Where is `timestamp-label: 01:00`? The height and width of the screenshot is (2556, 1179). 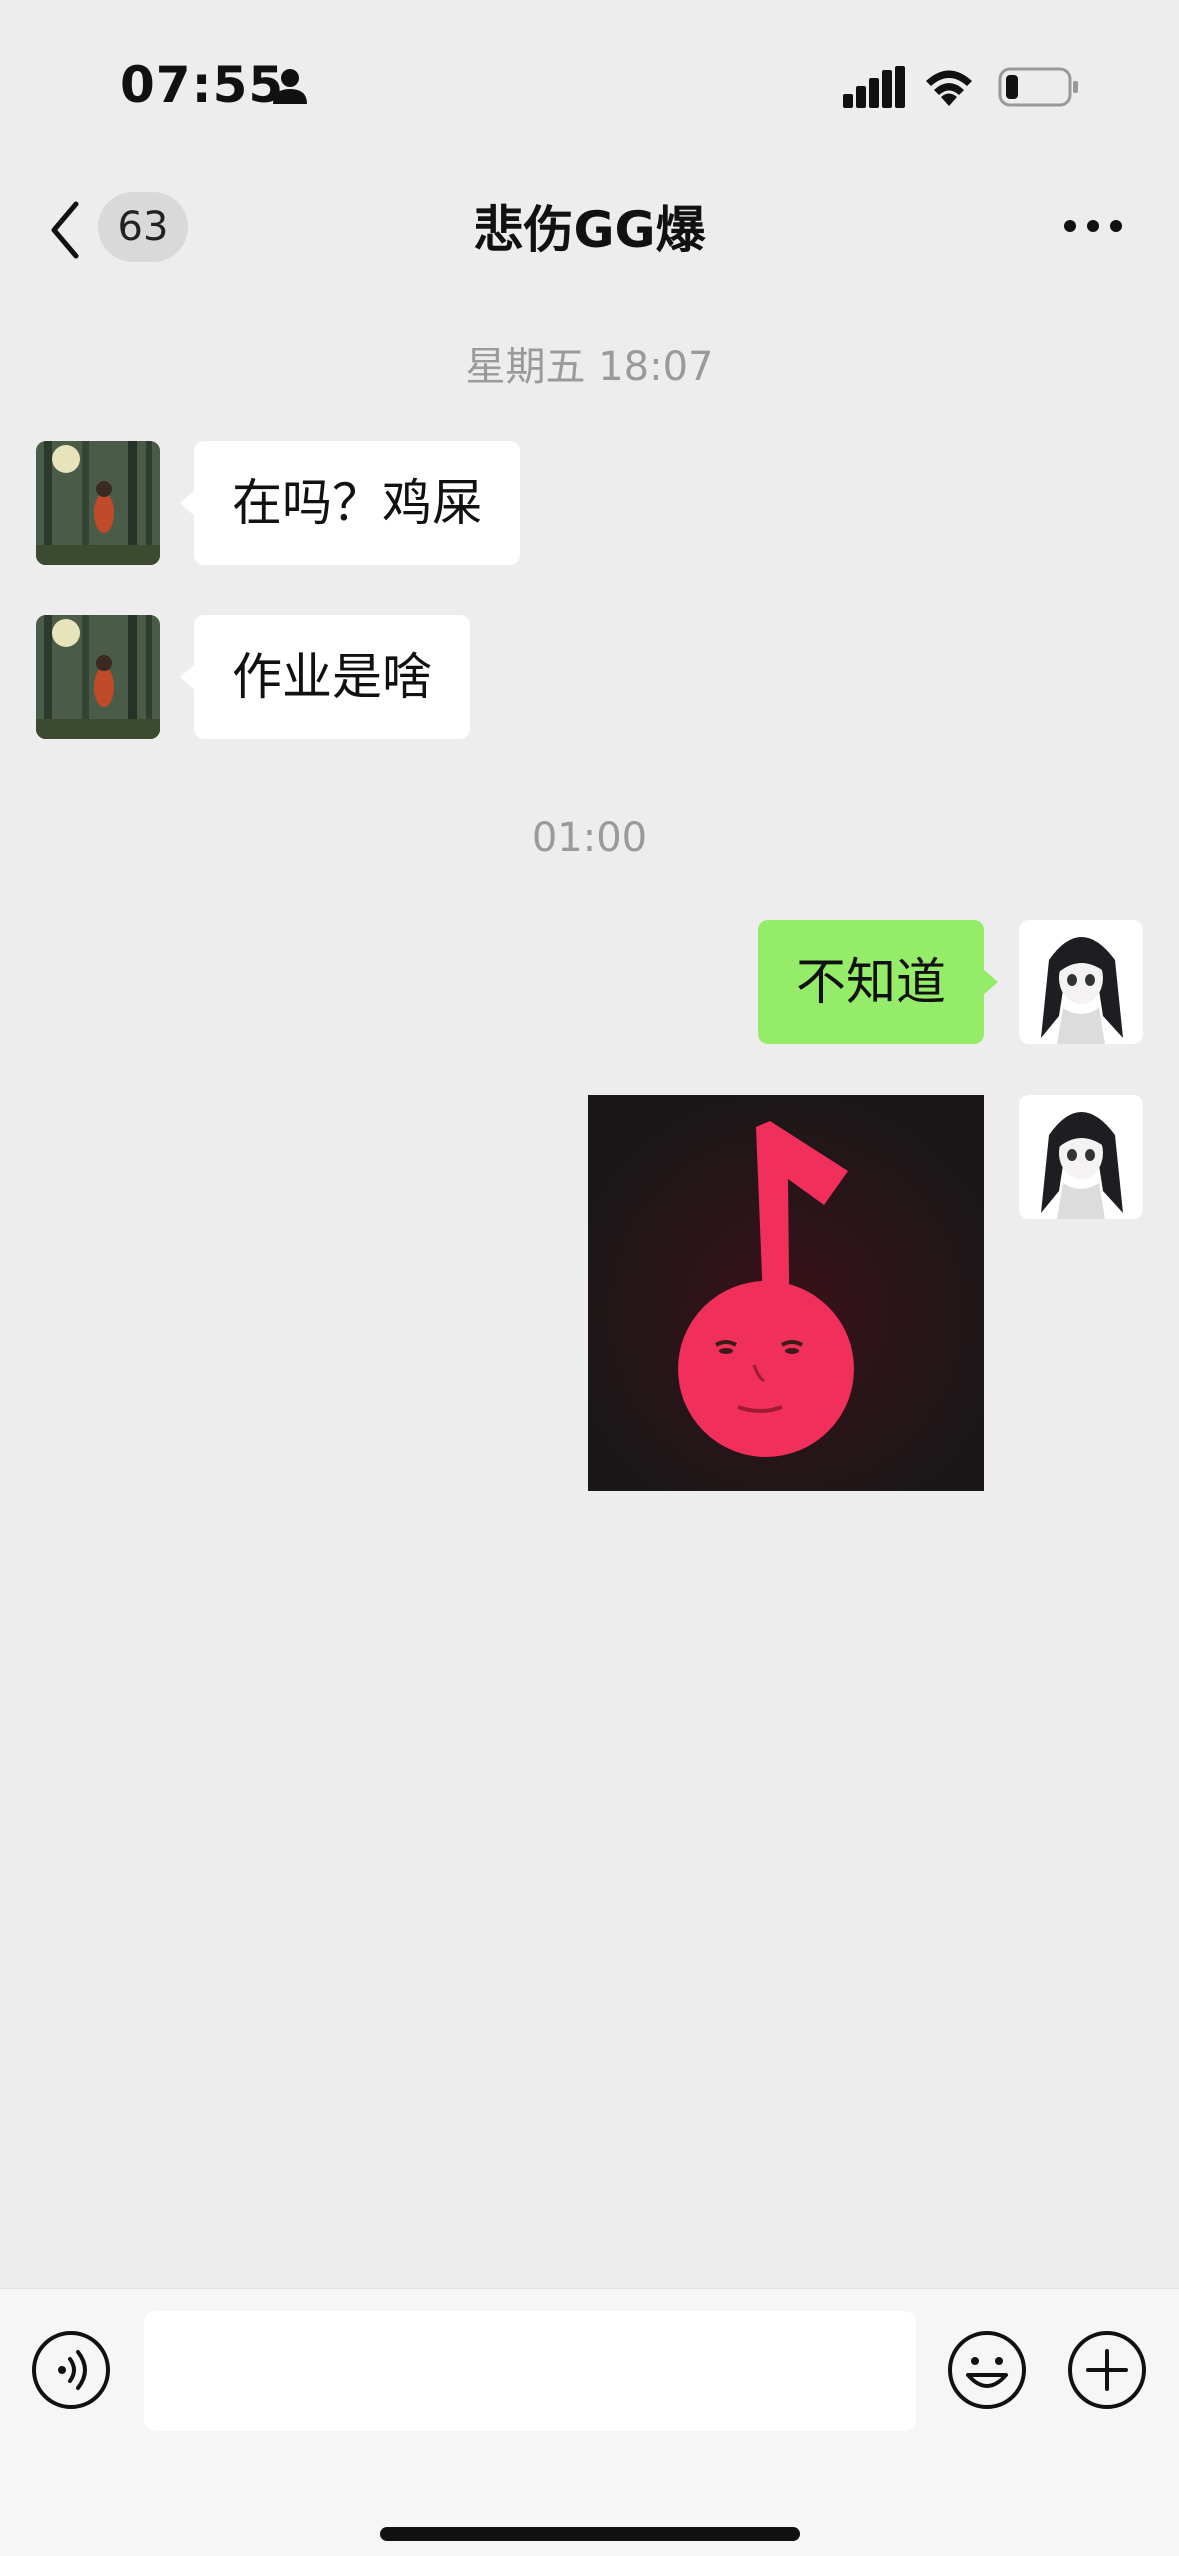 timestamp-label: 01:00 is located at coordinates (589, 838).